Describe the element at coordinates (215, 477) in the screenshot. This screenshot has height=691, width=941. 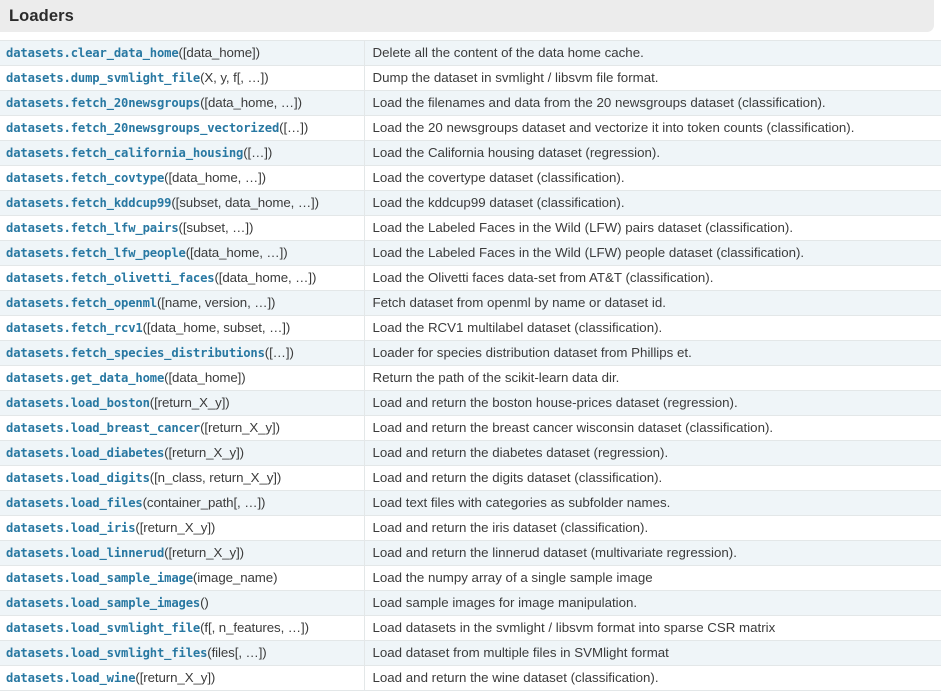
I see `function-args: ([n_class, return_X_y])` at that location.